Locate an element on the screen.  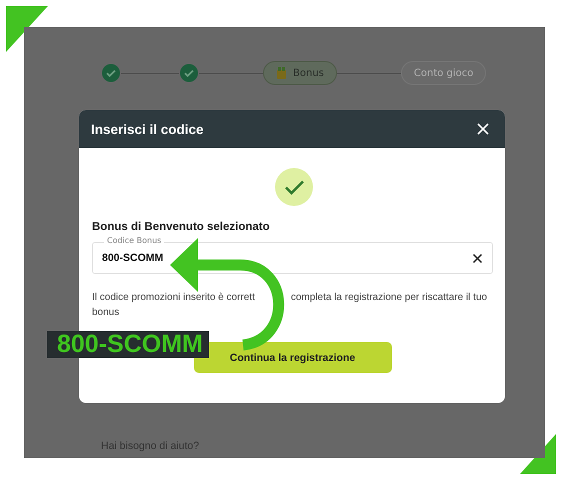
step-pill: Conto gioco is located at coordinates (443, 73).